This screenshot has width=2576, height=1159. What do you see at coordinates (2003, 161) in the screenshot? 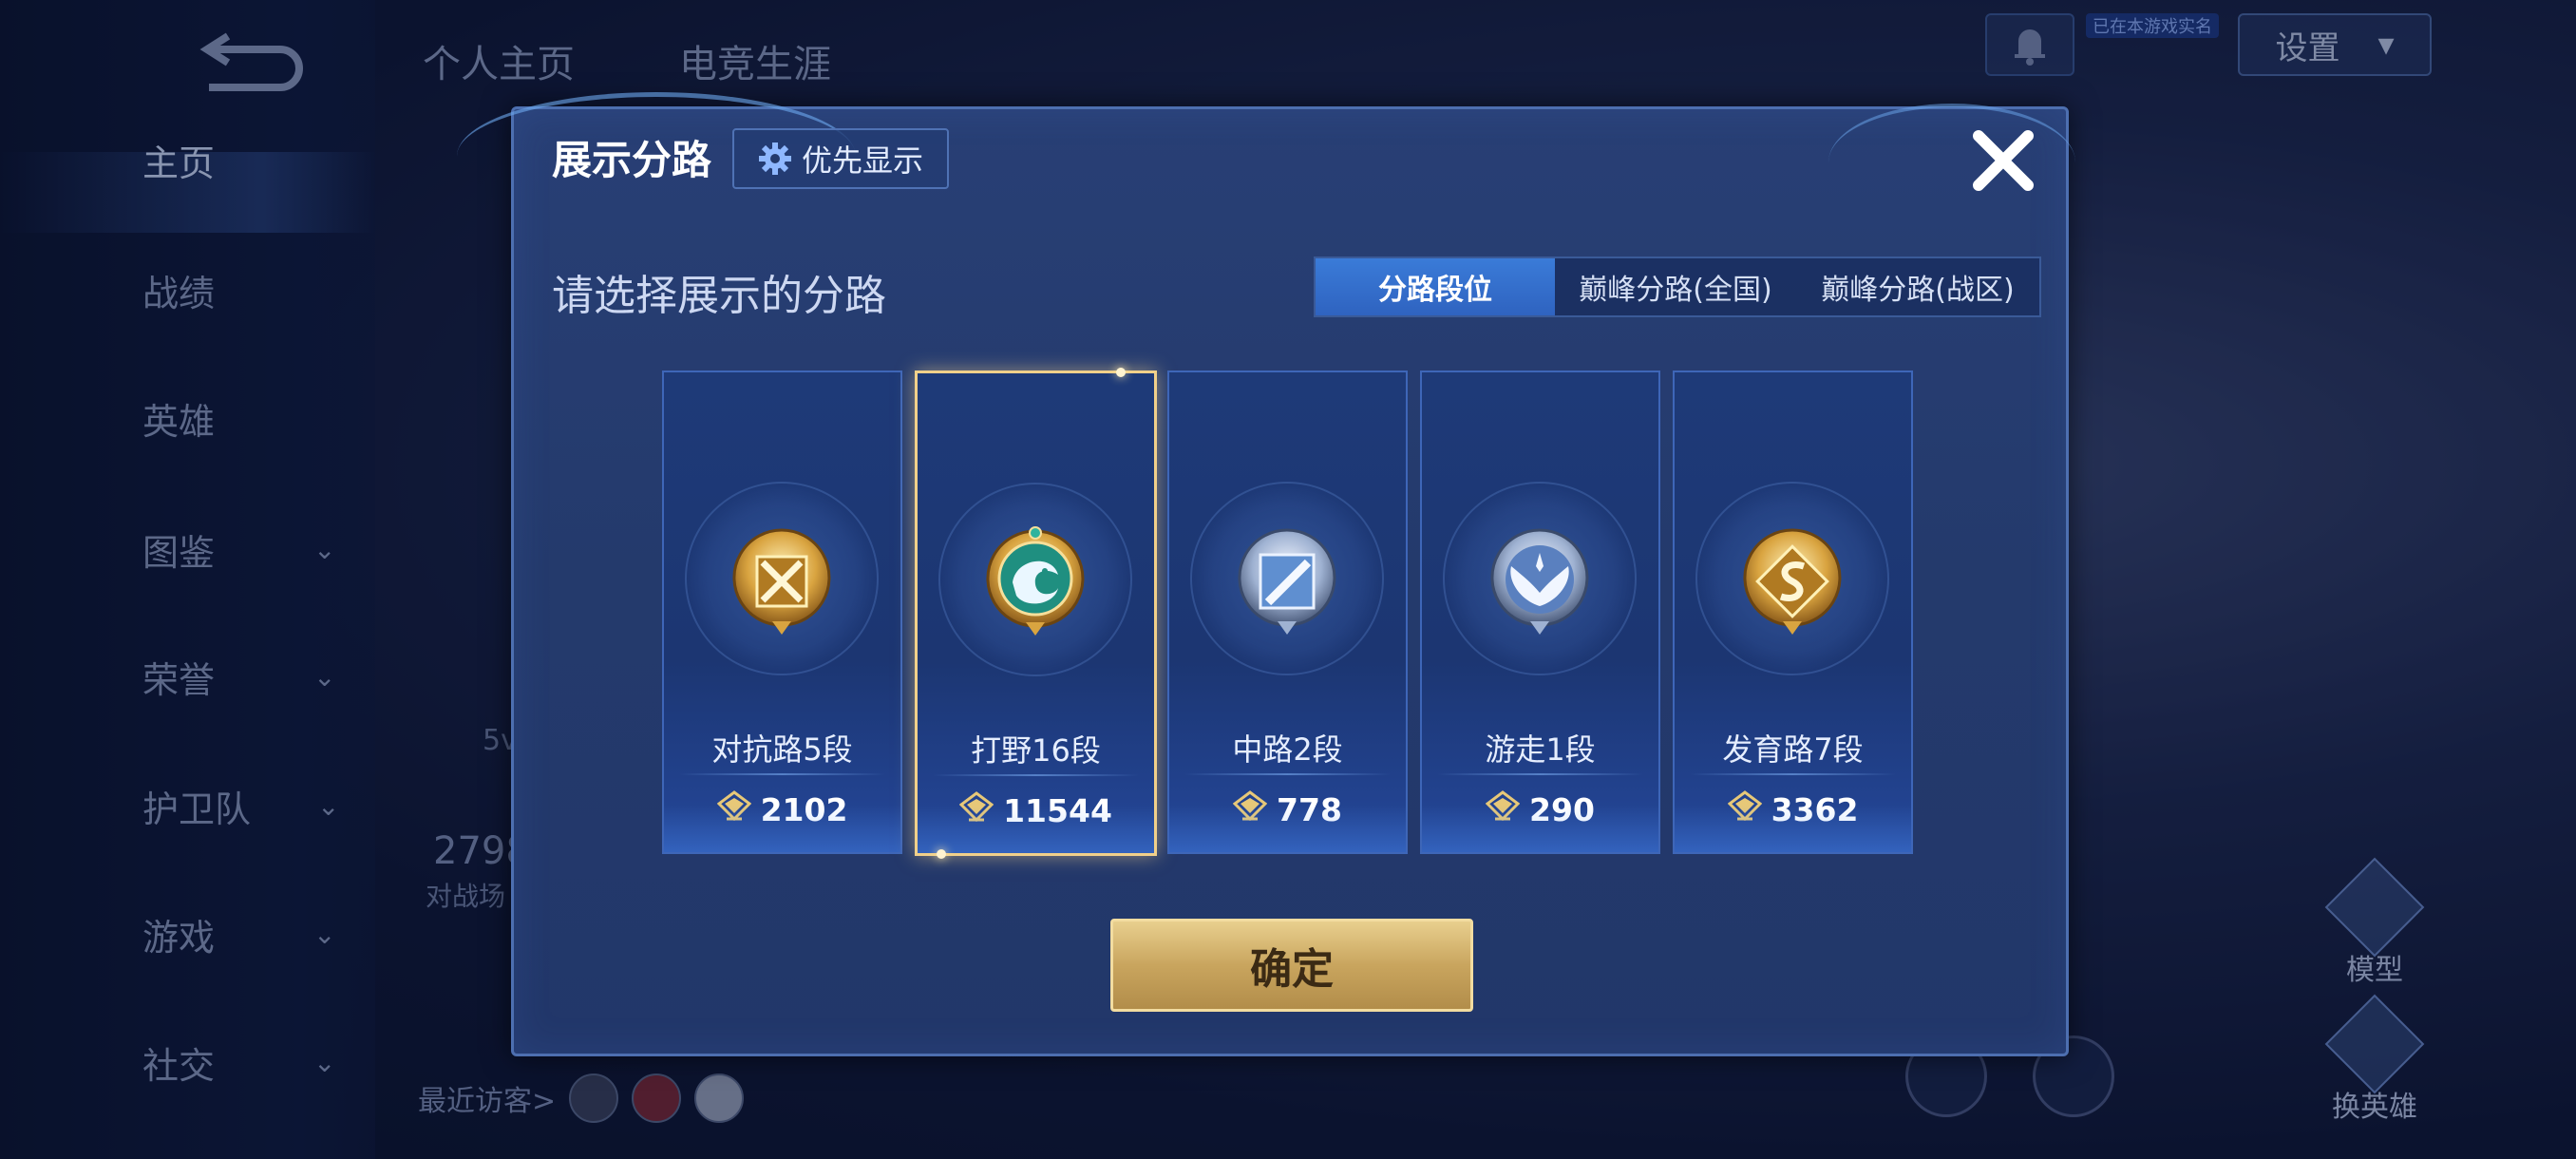
I see `close-icon` at bounding box center [2003, 161].